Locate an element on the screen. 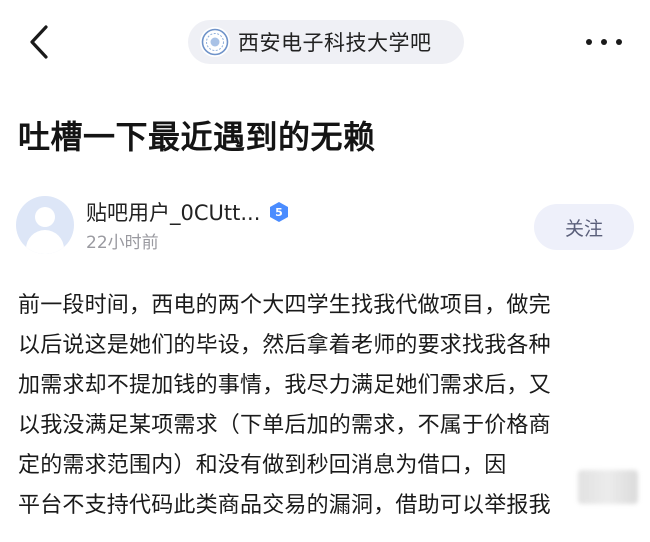 This screenshot has width=650, height=542. back-button is located at coordinates (39, 42).